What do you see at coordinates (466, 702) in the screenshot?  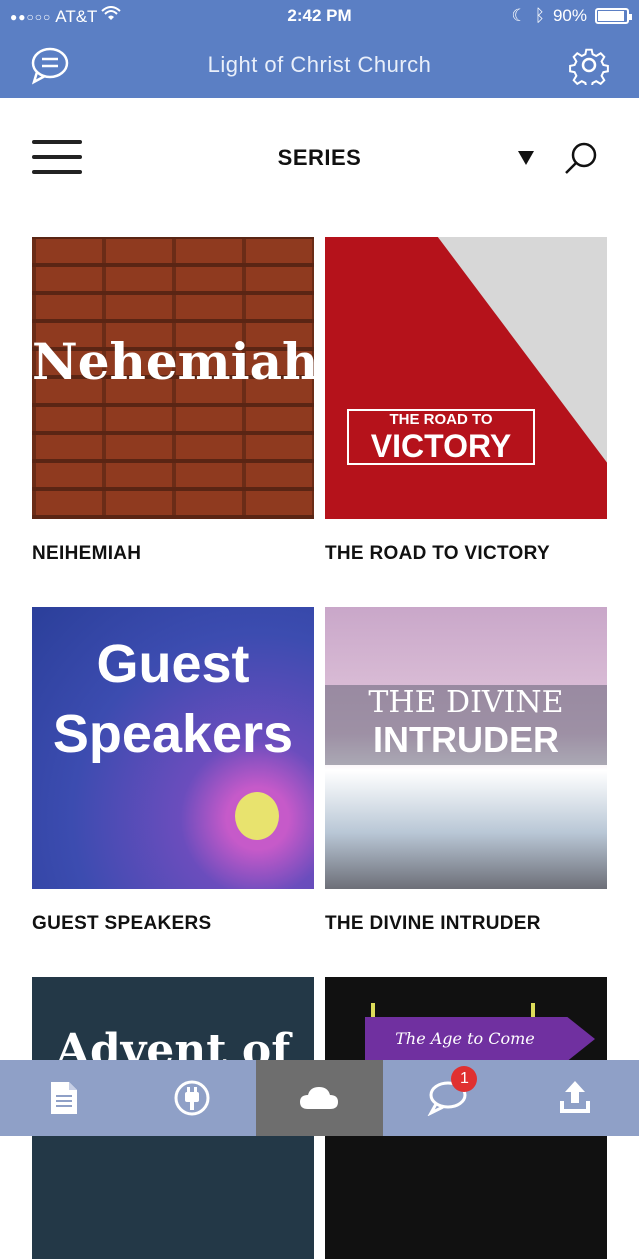 I see `thumbnail-text: THE DIVINE` at bounding box center [466, 702].